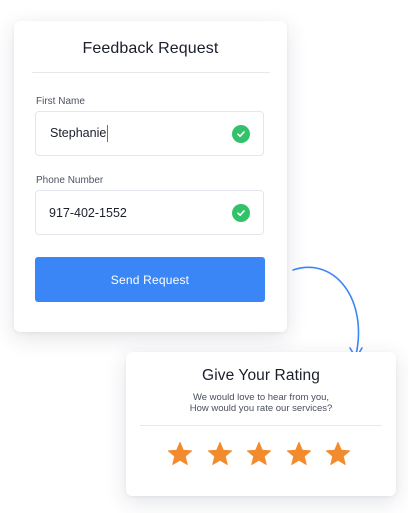 This screenshot has height=513, width=408. I want to click on rating-subtitle-line-1: We would love to hear from you,, so click(261, 397).